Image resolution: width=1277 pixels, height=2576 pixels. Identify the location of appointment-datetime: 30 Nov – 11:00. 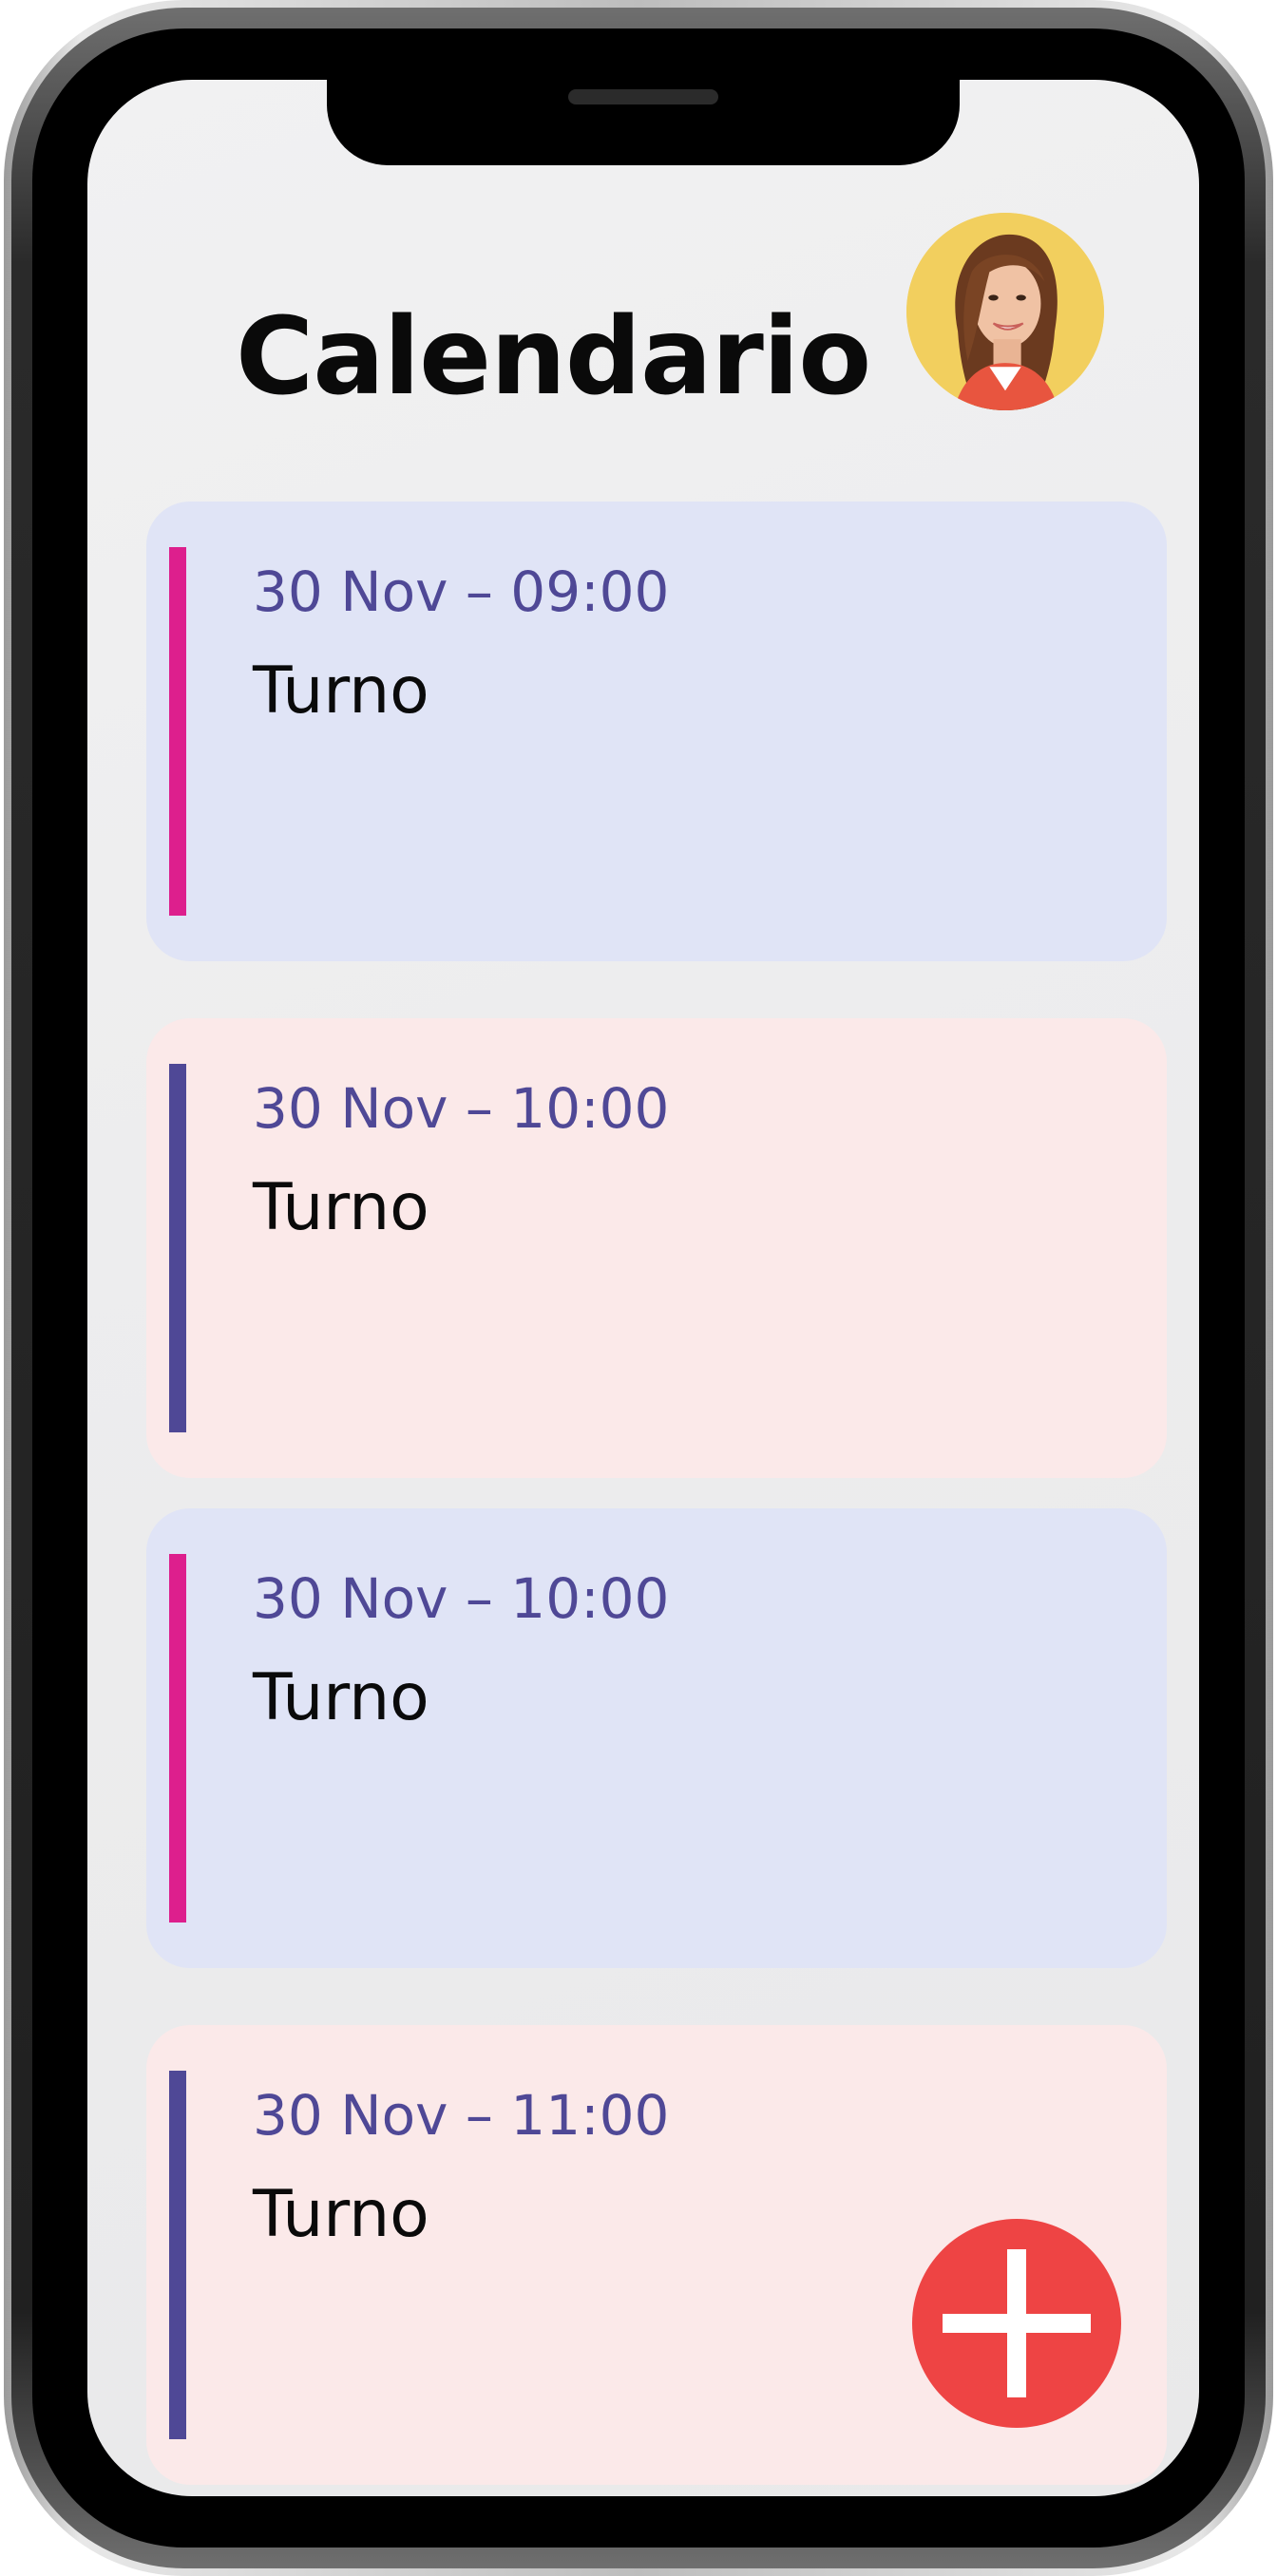
(461, 2115).